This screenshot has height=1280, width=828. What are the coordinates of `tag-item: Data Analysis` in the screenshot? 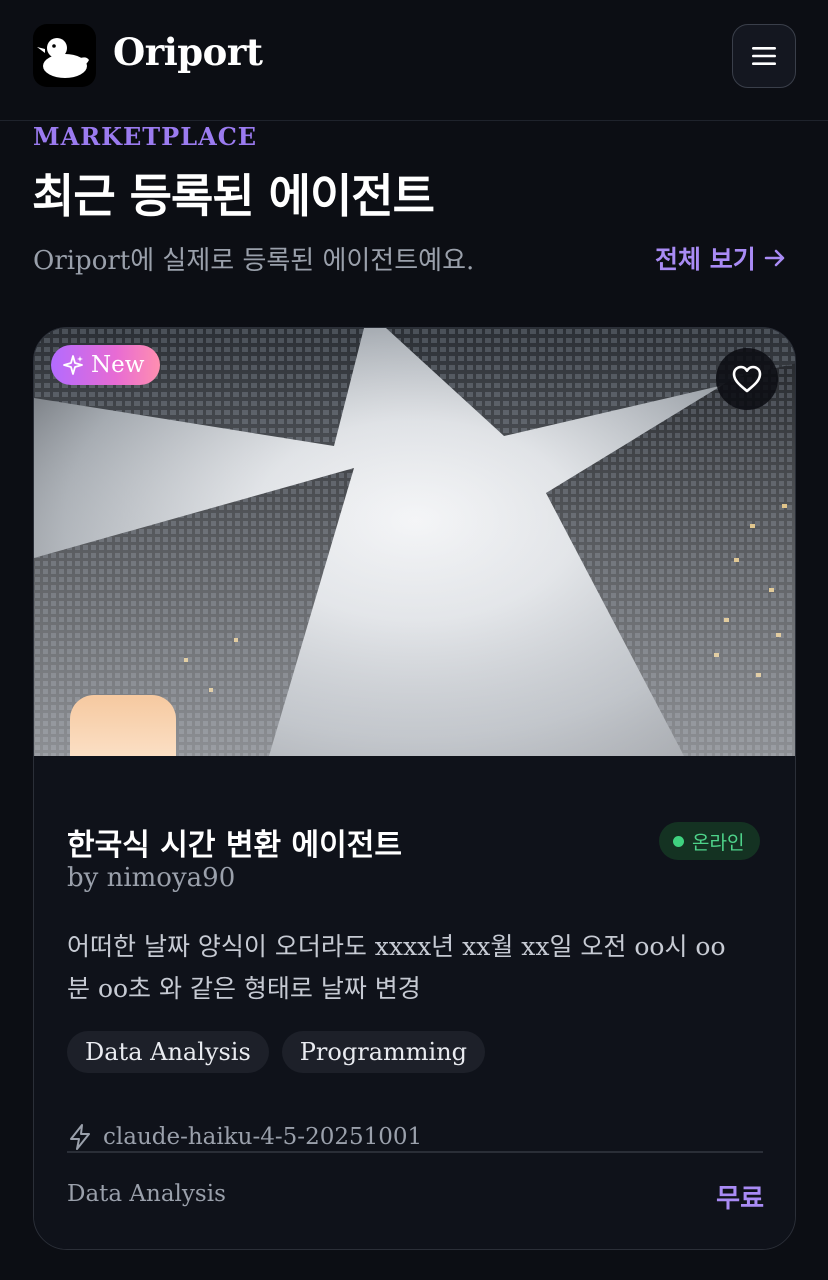 It's located at (168, 1052).